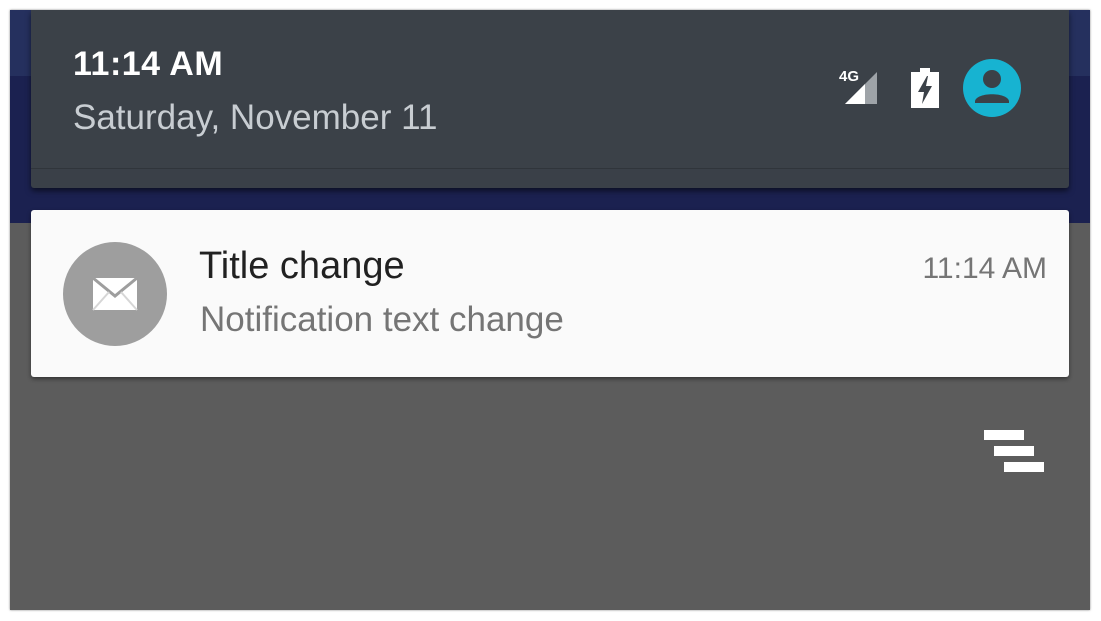 This screenshot has width=1101, height=621. What do you see at coordinates (255, 118) in the screenshot?
I see `header-date: Saturday, November 11` at bounding box center [255, 118].